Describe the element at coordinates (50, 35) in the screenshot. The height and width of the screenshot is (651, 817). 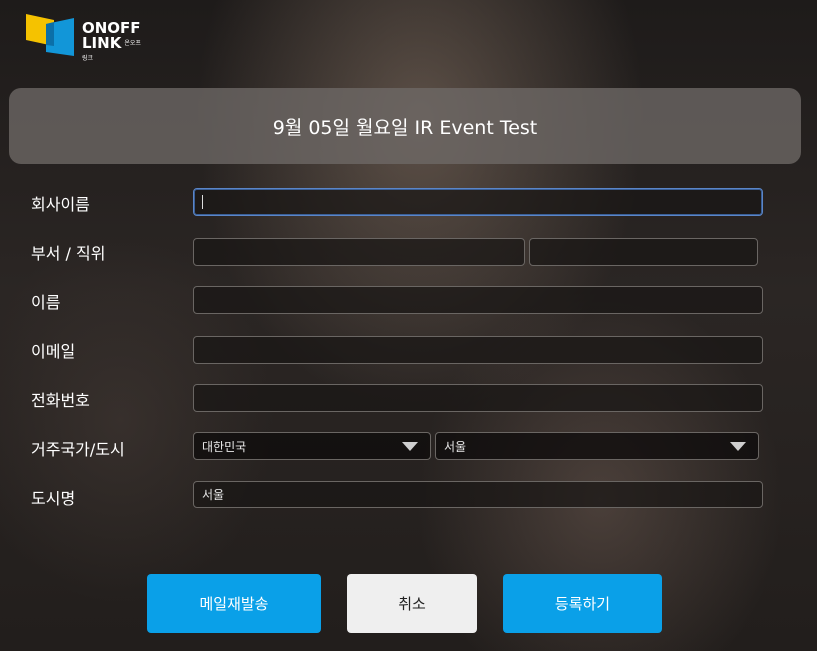
I see `onofflink-logo-icon` at that location.